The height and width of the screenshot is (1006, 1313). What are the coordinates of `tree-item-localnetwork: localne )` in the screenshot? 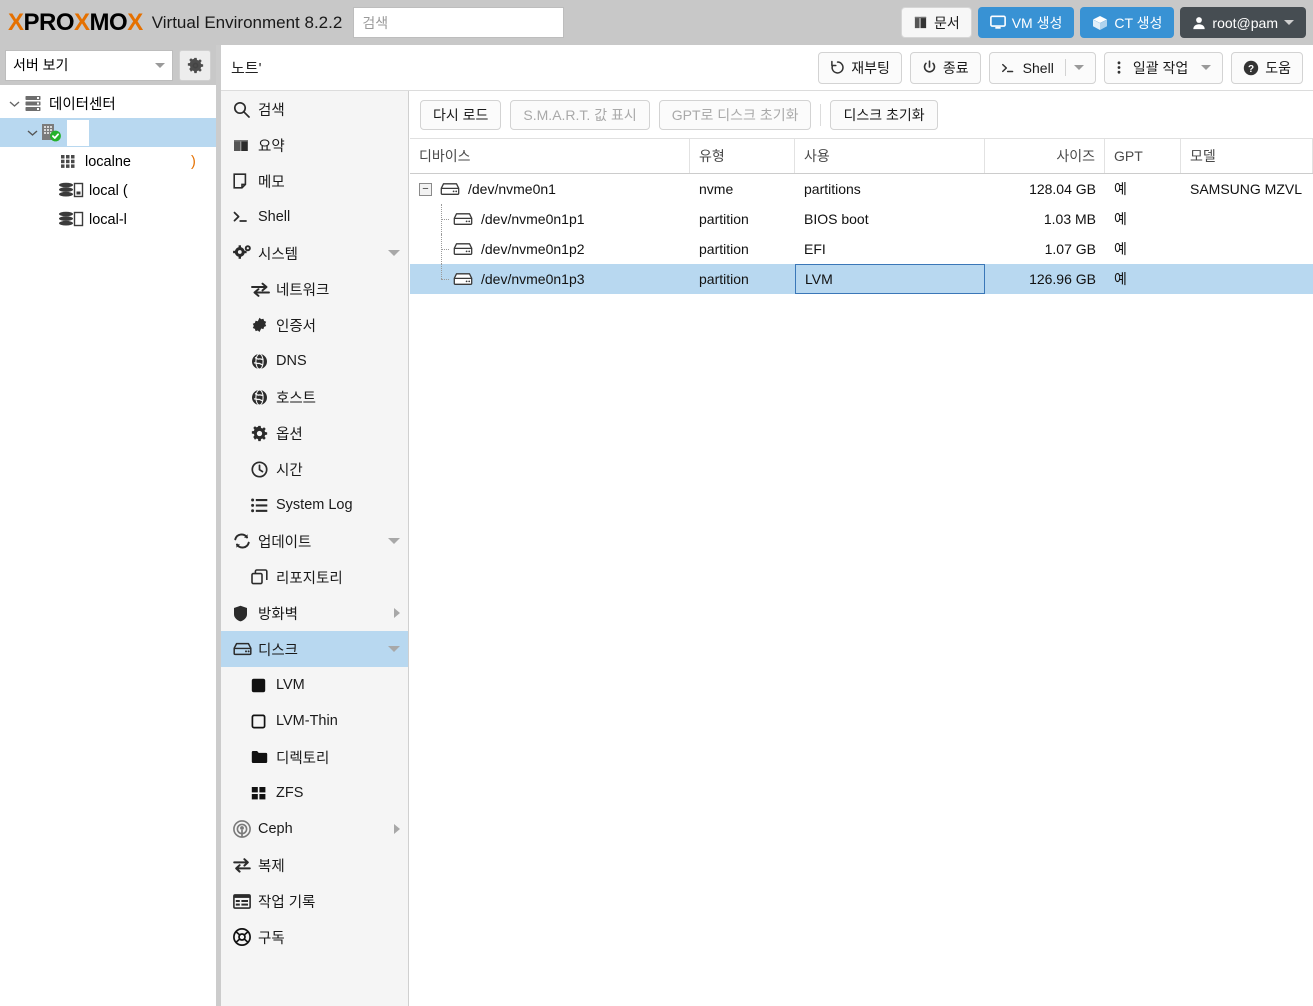 It's located at (108, 161).